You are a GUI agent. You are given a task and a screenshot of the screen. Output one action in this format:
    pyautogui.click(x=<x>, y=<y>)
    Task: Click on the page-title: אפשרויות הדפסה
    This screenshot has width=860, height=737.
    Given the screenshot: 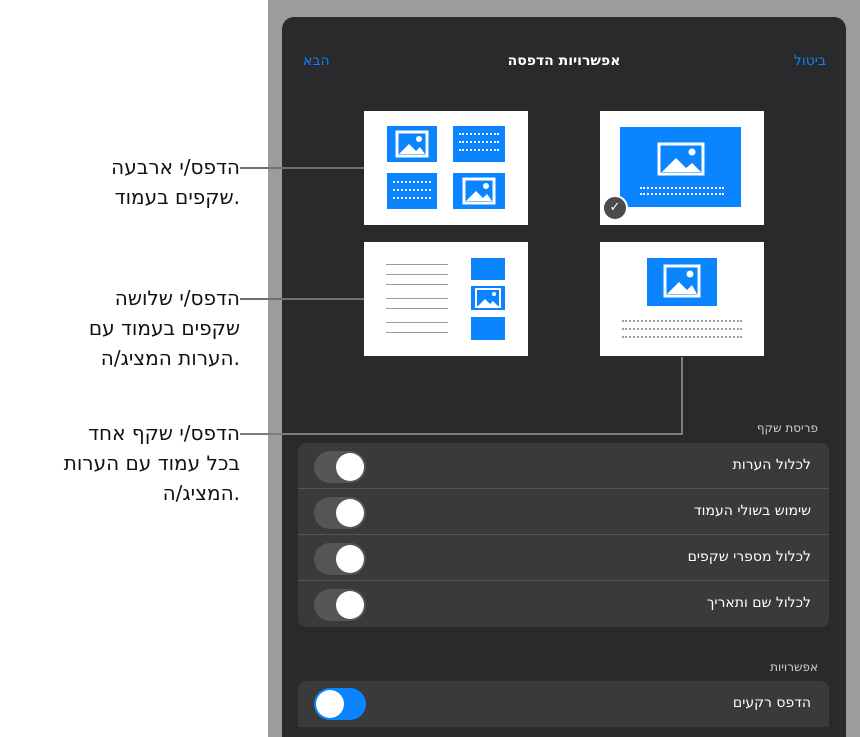 What is the action you would take?
    pyautogui.click(x=564, y=61)
    